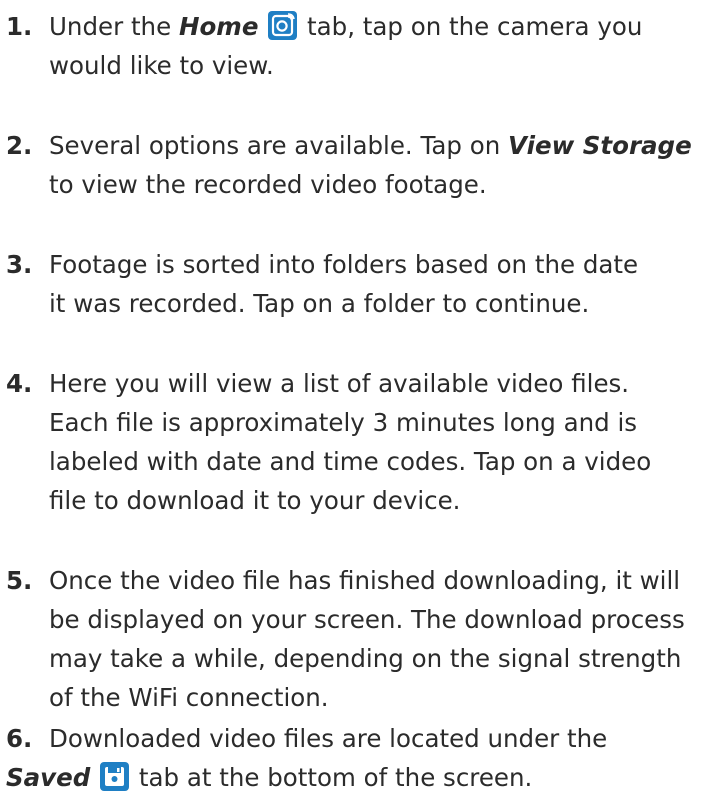 This screenshot has height=806, width=721. What do you see at coordinates (189, 697) in the screenshot?
I see `step-line: of the WiFi connection.` at bounding box center [189, 697].